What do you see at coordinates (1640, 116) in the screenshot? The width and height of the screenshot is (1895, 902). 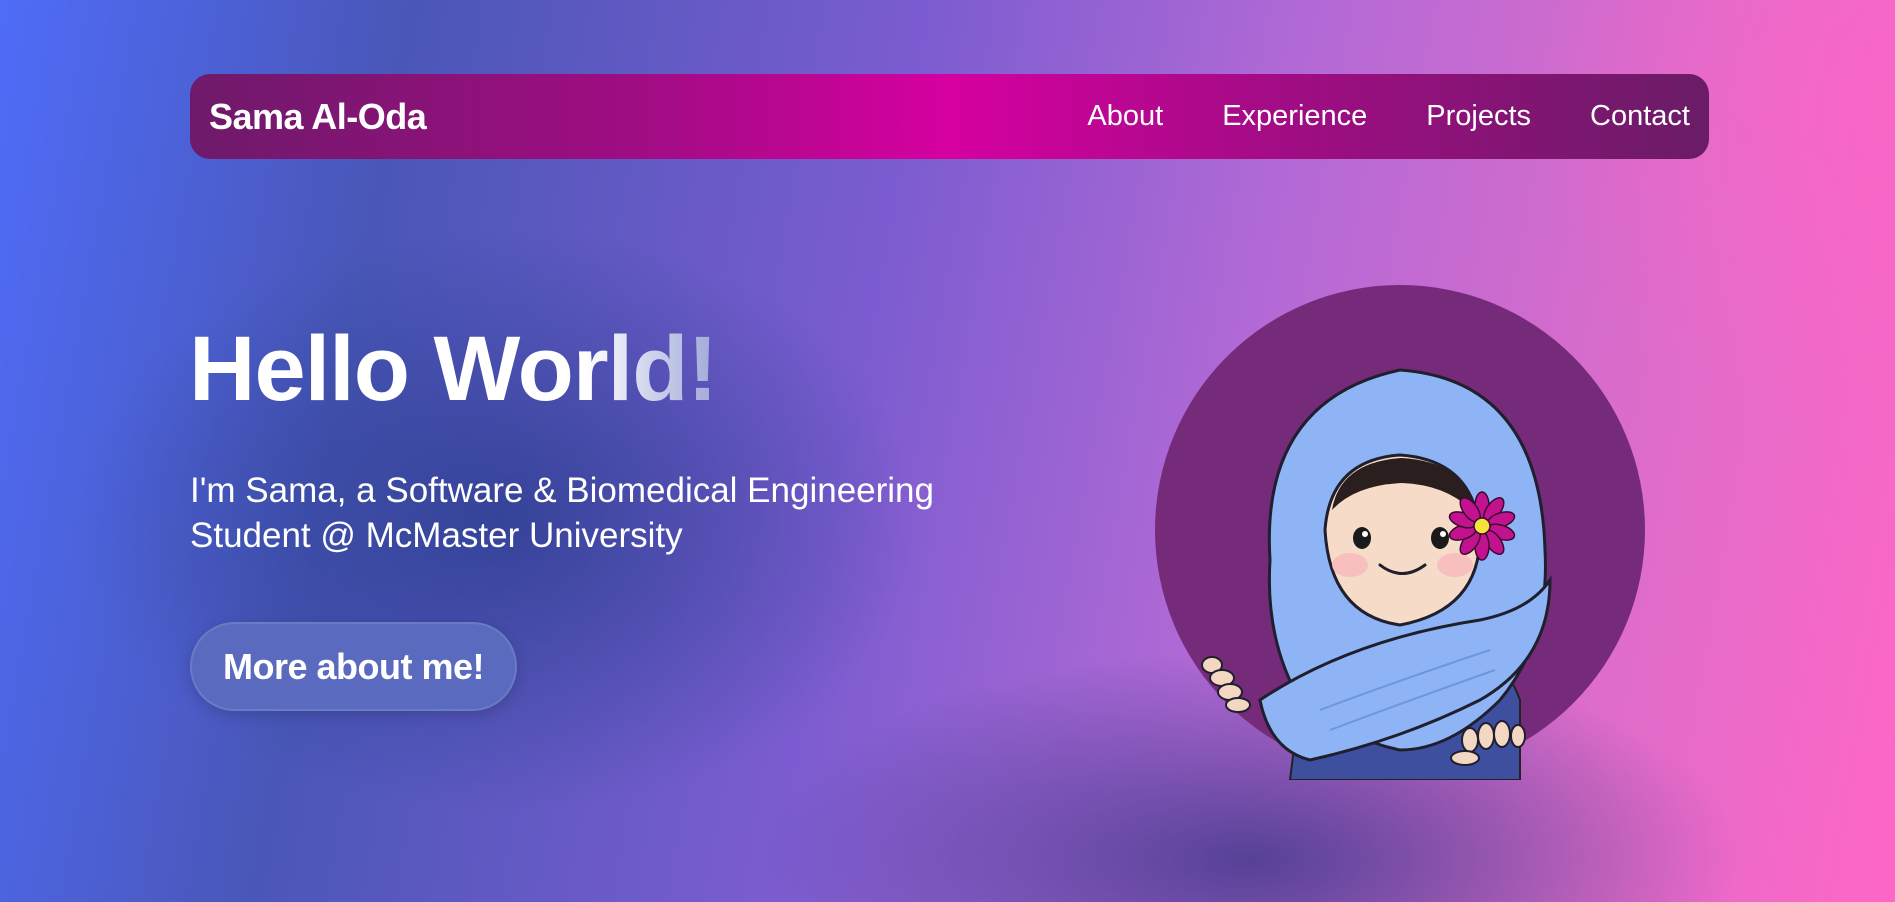 I see `nav-link-contact: Contact` at bounding box center [1640, 116].